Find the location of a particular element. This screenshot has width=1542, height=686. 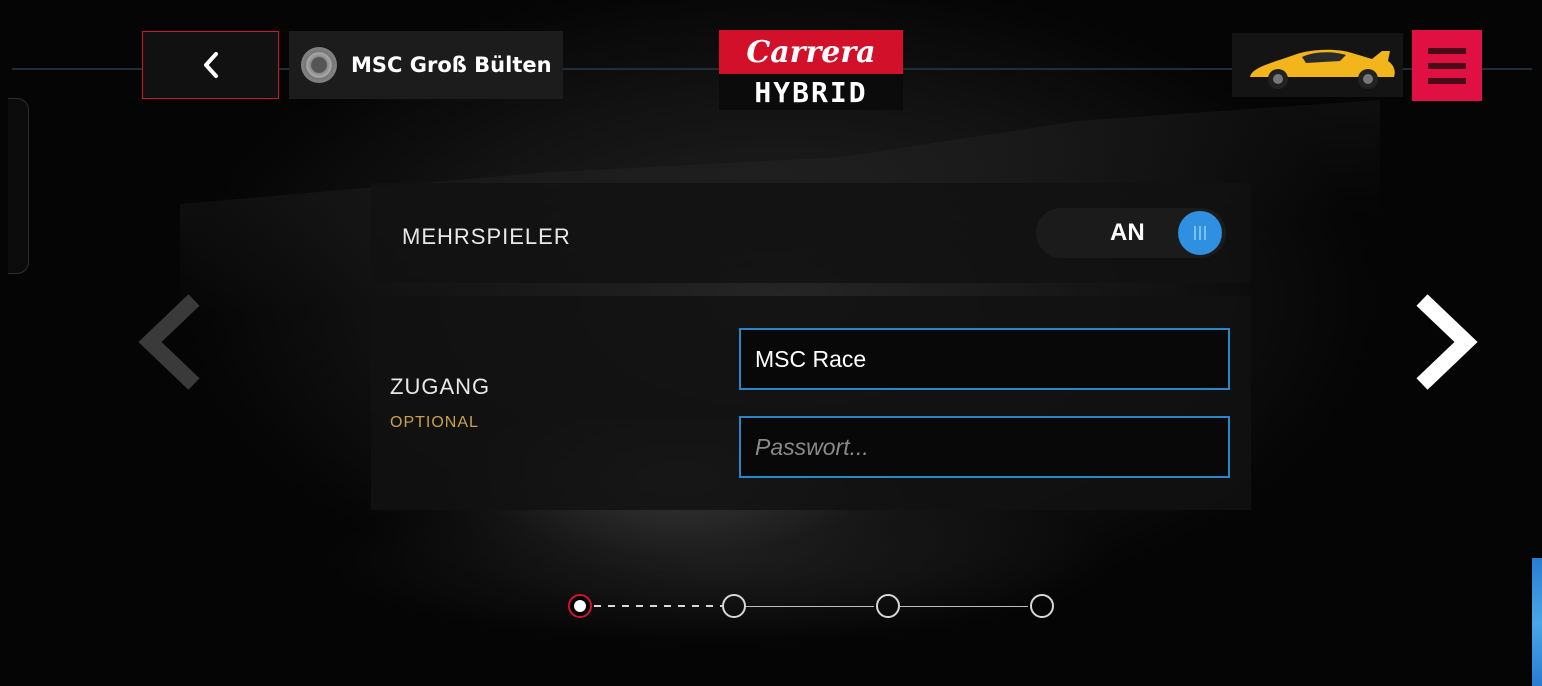

username-field is located at coordinates (984, 359).